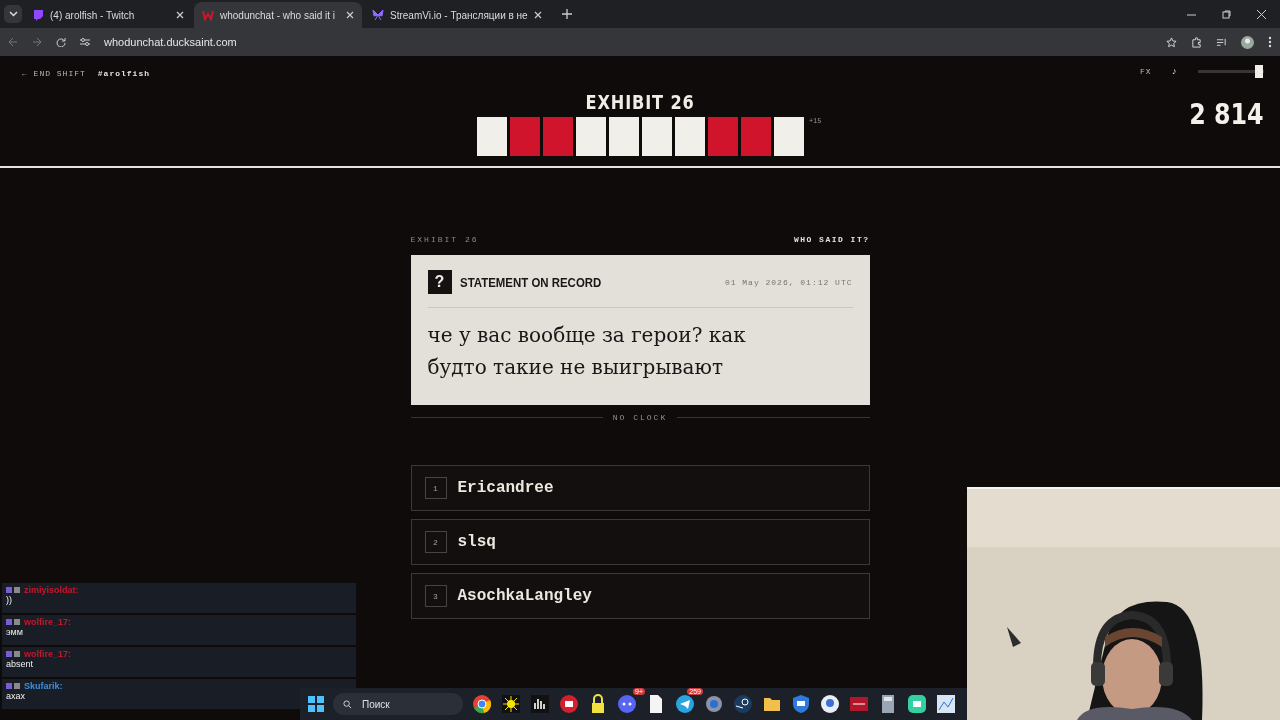 This screenshot has height=720, width=1280. What do you see at coordinates (1221, 42) in the screenshot?
I see `media-icon` at bounding box center [1221, 42].